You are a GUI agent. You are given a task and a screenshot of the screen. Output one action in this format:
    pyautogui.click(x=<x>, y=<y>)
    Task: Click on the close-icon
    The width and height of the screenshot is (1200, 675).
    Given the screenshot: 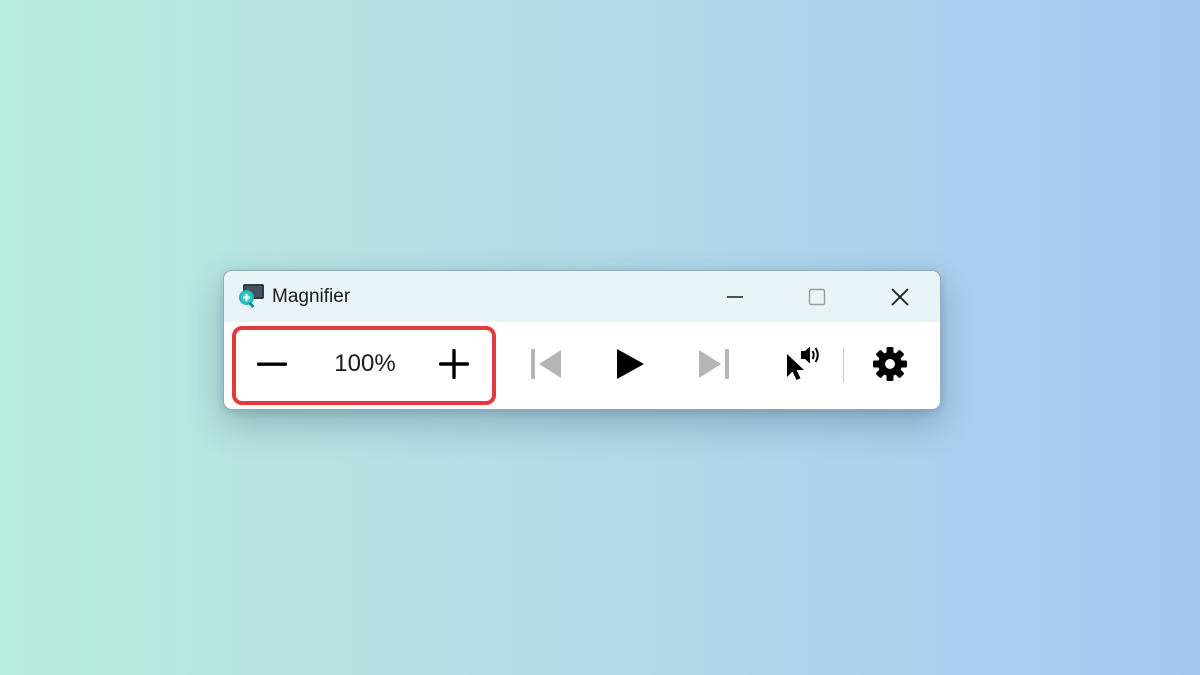 What is the action you would take?
    pyautogui.click(x=900, y=296)
    